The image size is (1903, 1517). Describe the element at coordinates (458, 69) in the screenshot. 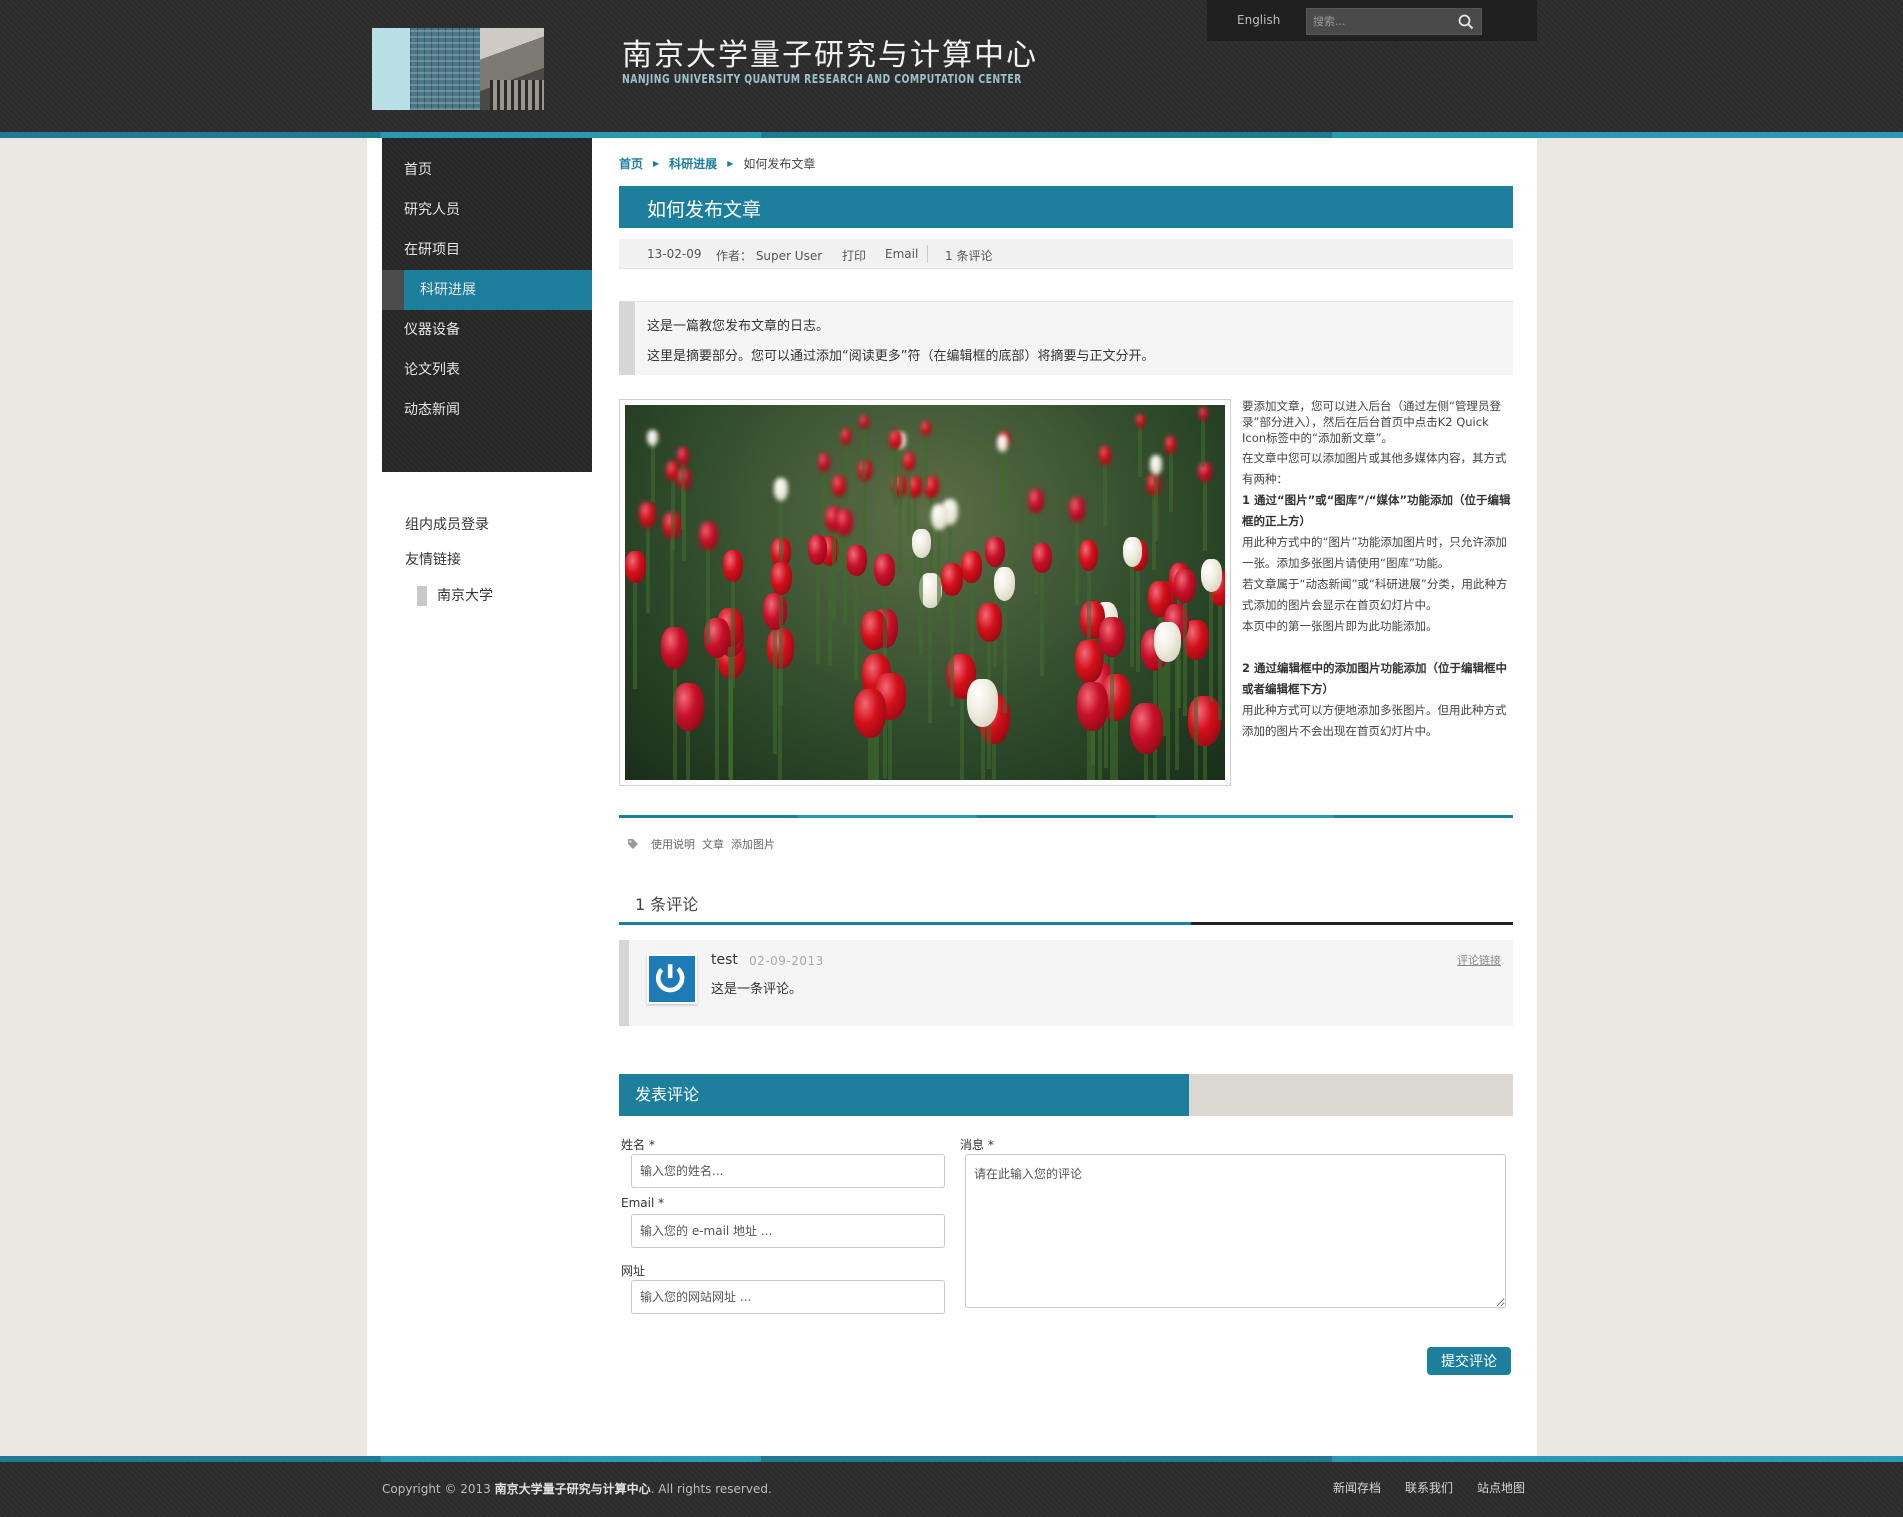

I see `site-logo-image` at that location.